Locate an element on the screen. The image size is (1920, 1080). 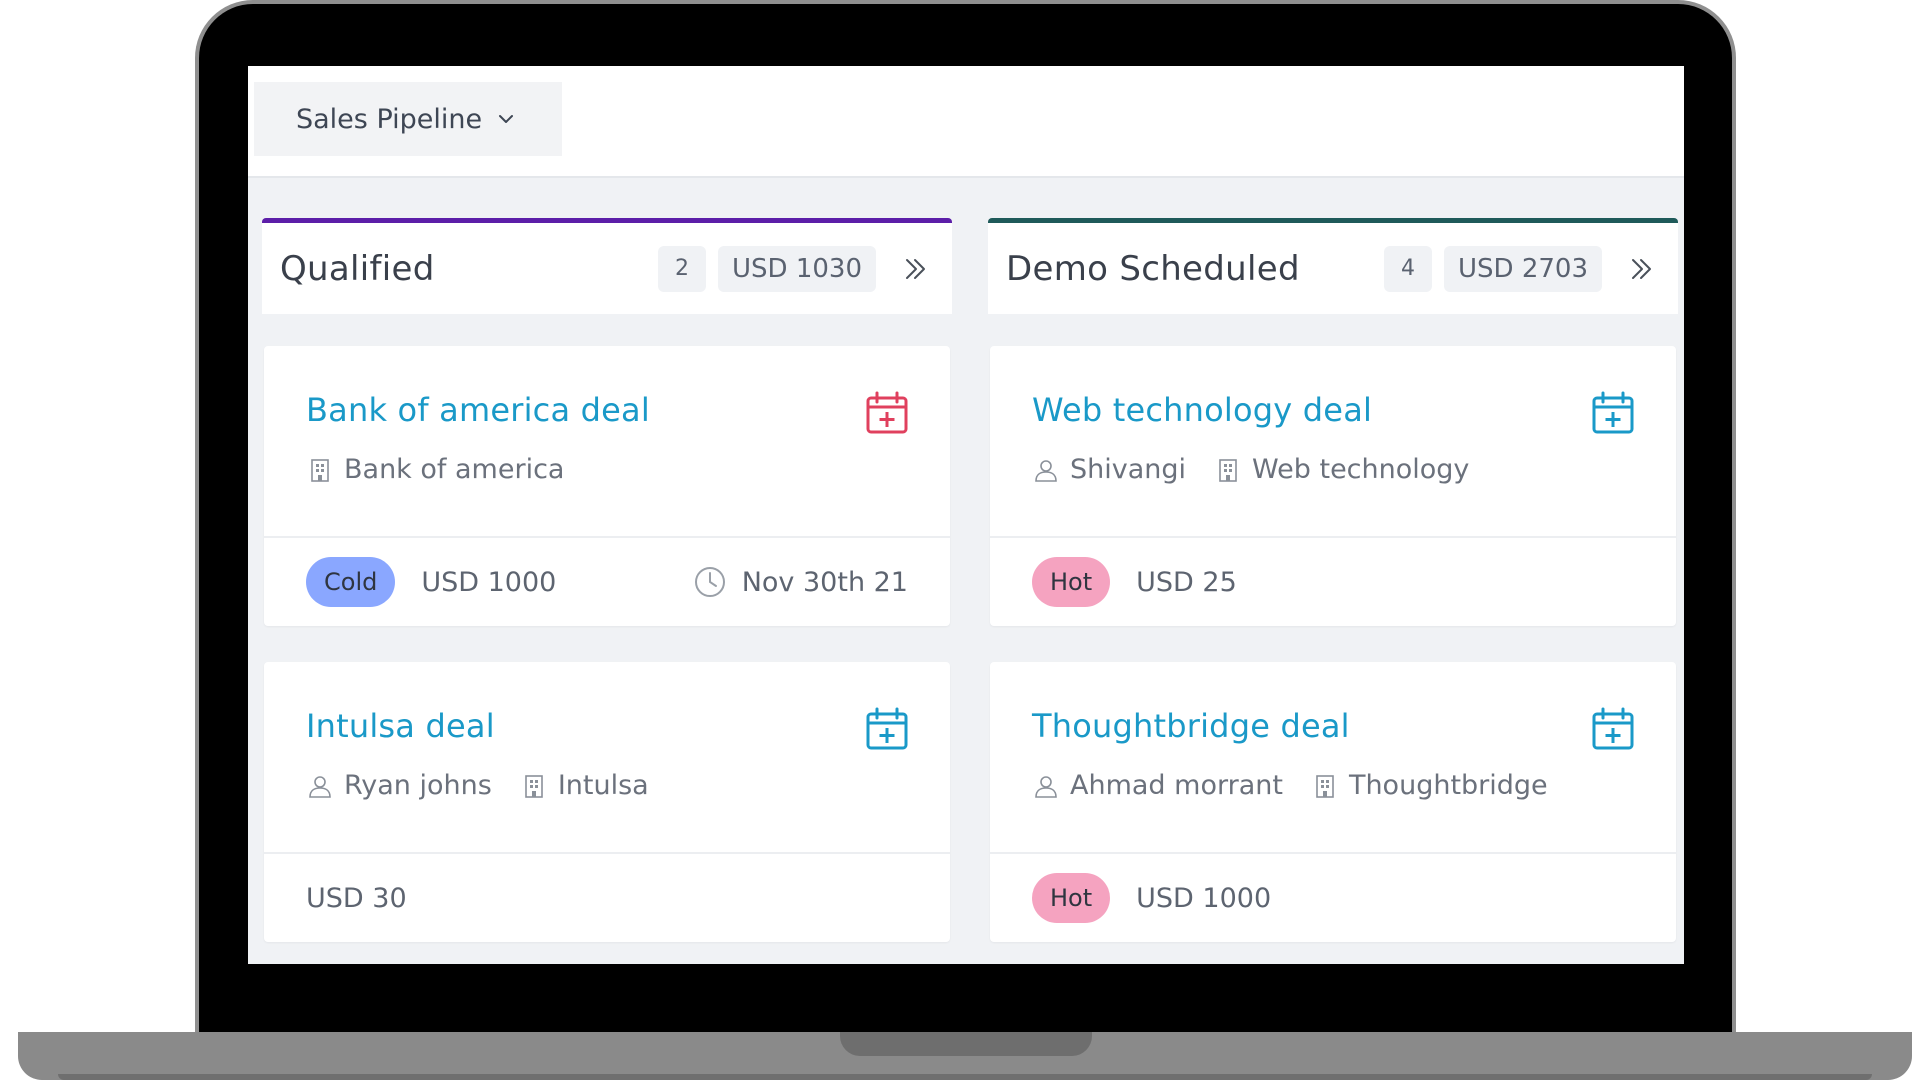
laptop-base-shadow is located at coordinates (965, 1077).